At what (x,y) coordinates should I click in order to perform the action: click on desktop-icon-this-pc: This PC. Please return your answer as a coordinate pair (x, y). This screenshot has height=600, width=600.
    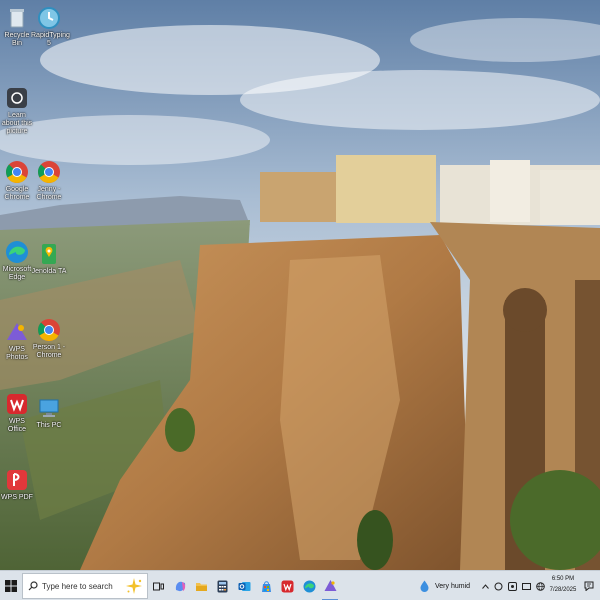
    Looking at the image, I should click on (49, 413).